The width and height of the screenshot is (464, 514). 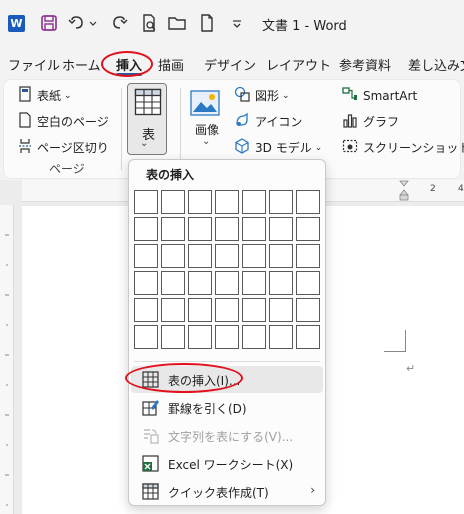 What do you see at coordinates (149, 23) in the screenshot?
I see `print-preview-icon` at bounding box center [149, 23].